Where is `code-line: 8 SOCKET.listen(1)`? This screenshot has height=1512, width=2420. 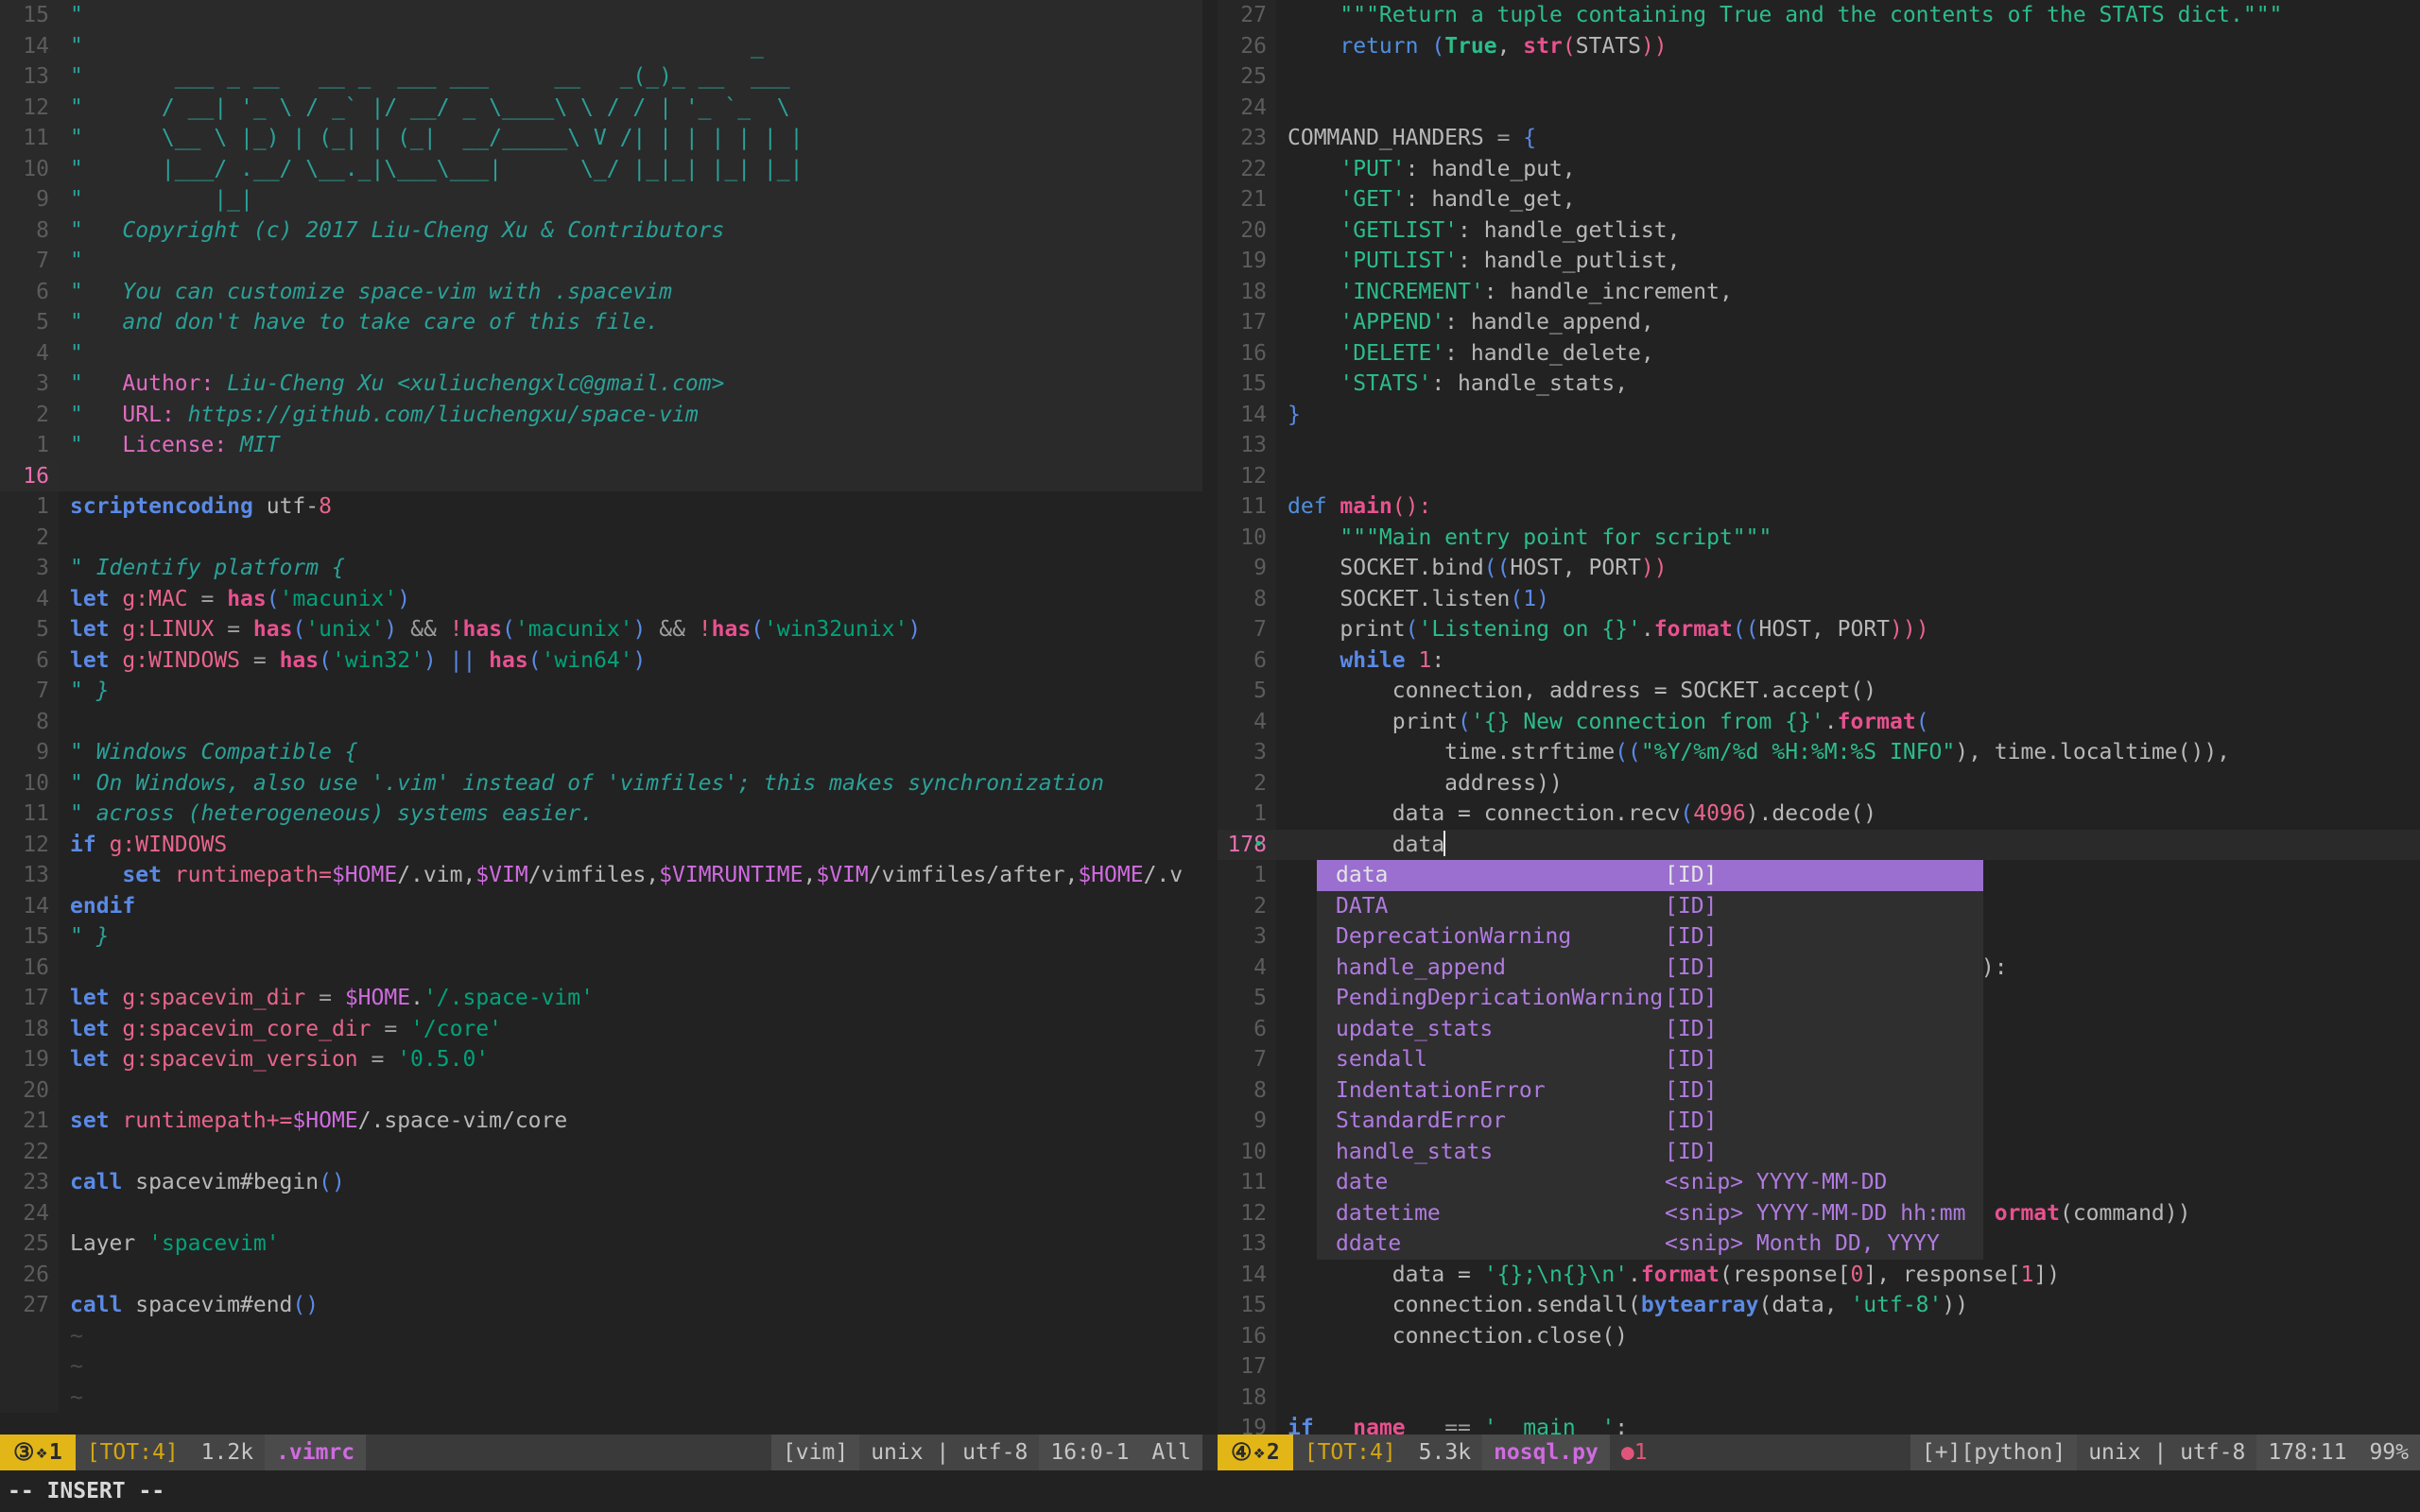
code-line: 8 SOCKET.listen(1) is located at coordinates (1819, 598).